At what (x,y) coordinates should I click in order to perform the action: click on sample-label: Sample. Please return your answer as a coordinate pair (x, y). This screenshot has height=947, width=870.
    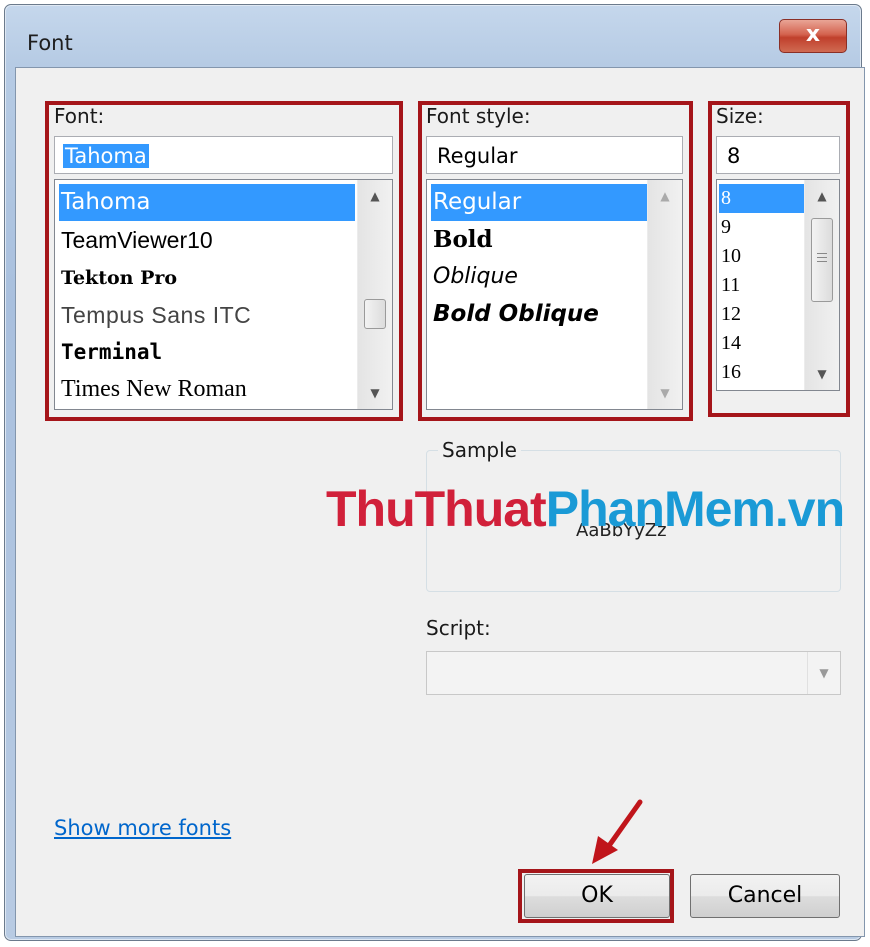
    Looking at the image, I should click on (479, 450).